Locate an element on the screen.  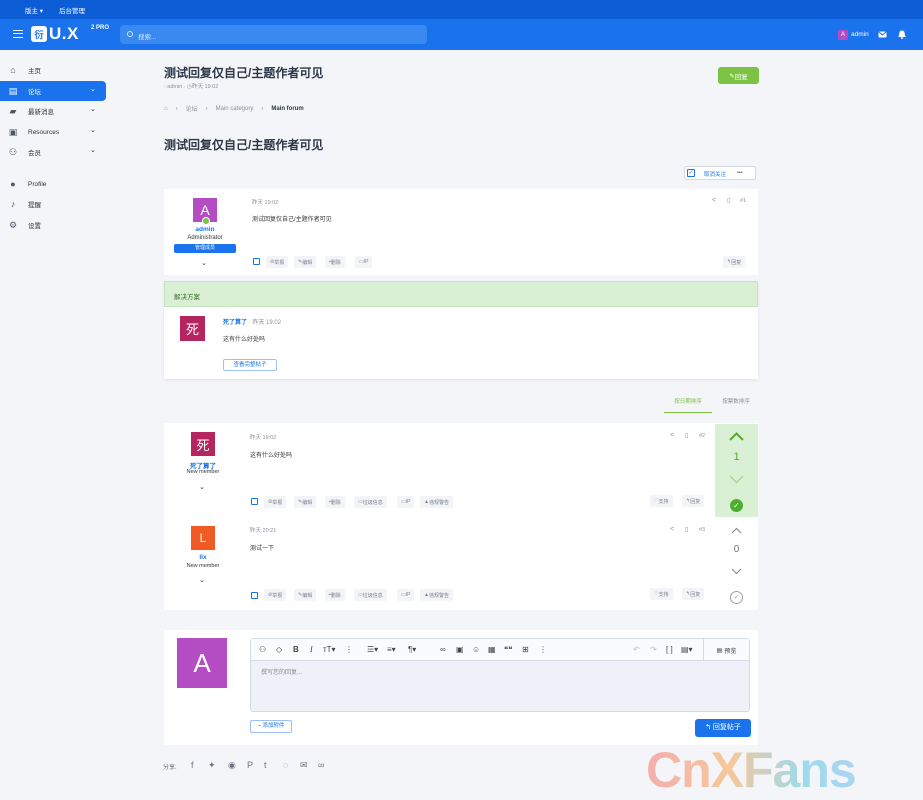
solution-check-icon: ✓ is located at coordinates (736, 505).